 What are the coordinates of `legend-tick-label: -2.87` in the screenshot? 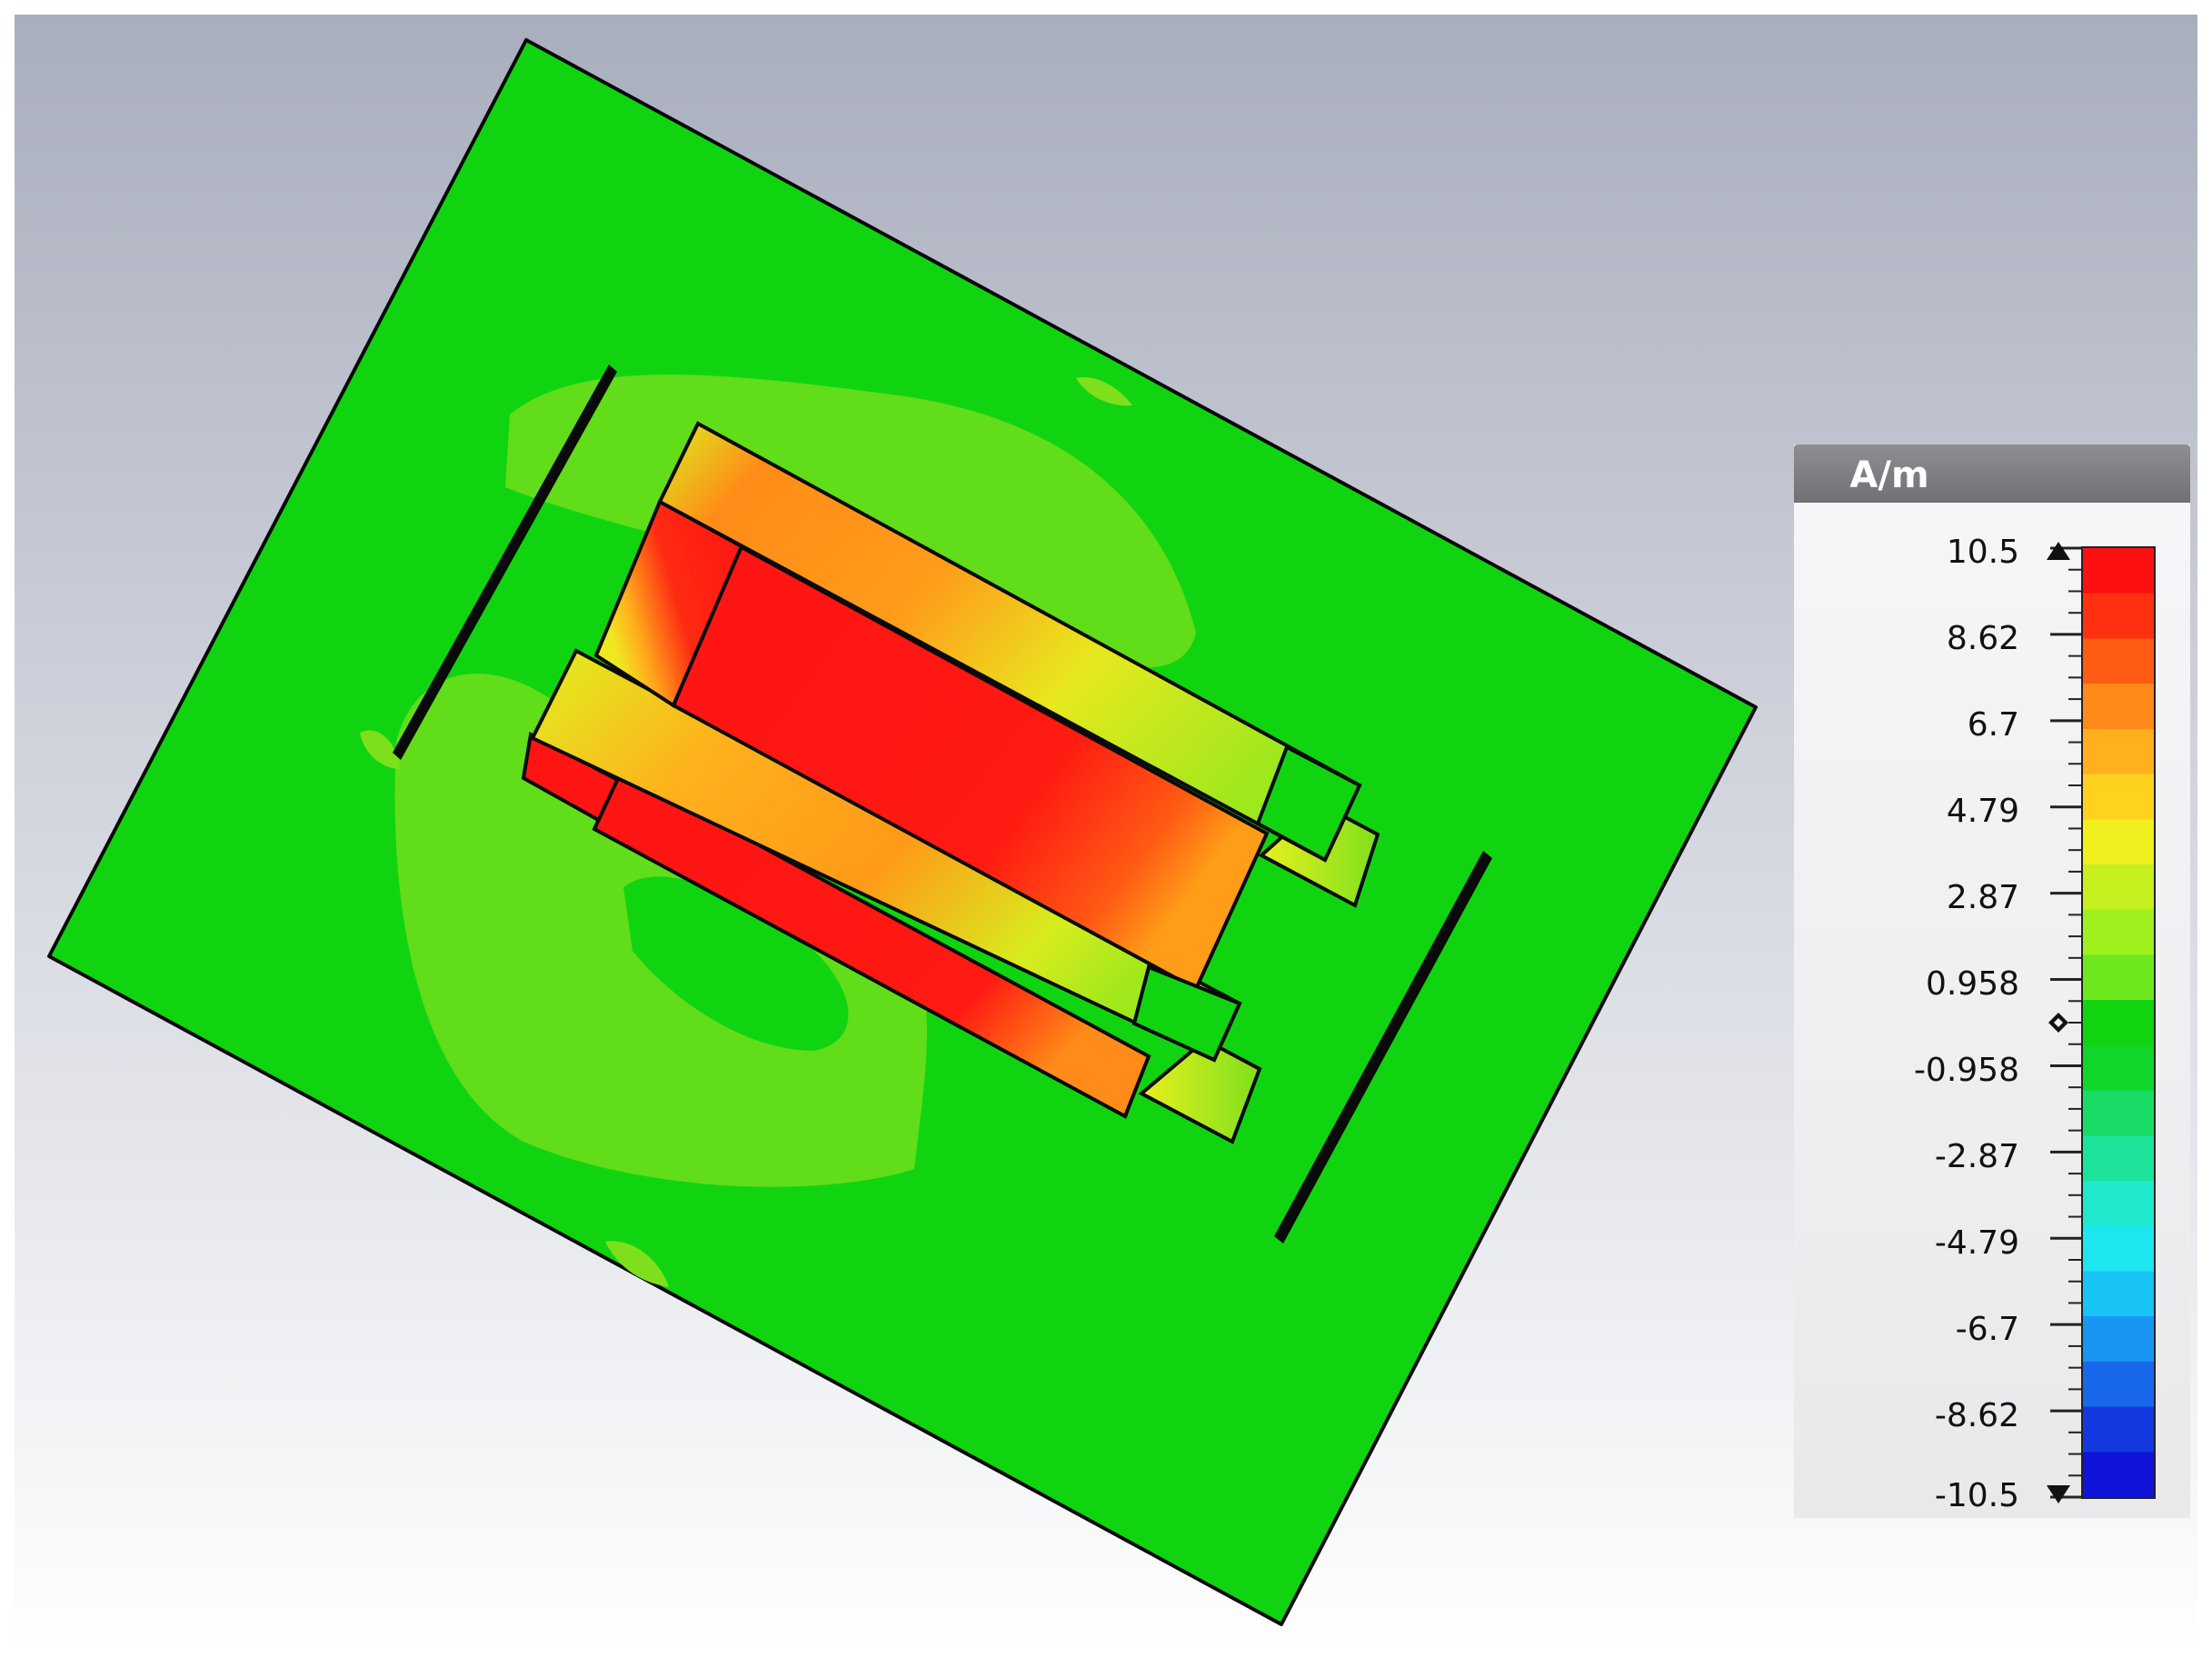 It's located at (1976, 1156).